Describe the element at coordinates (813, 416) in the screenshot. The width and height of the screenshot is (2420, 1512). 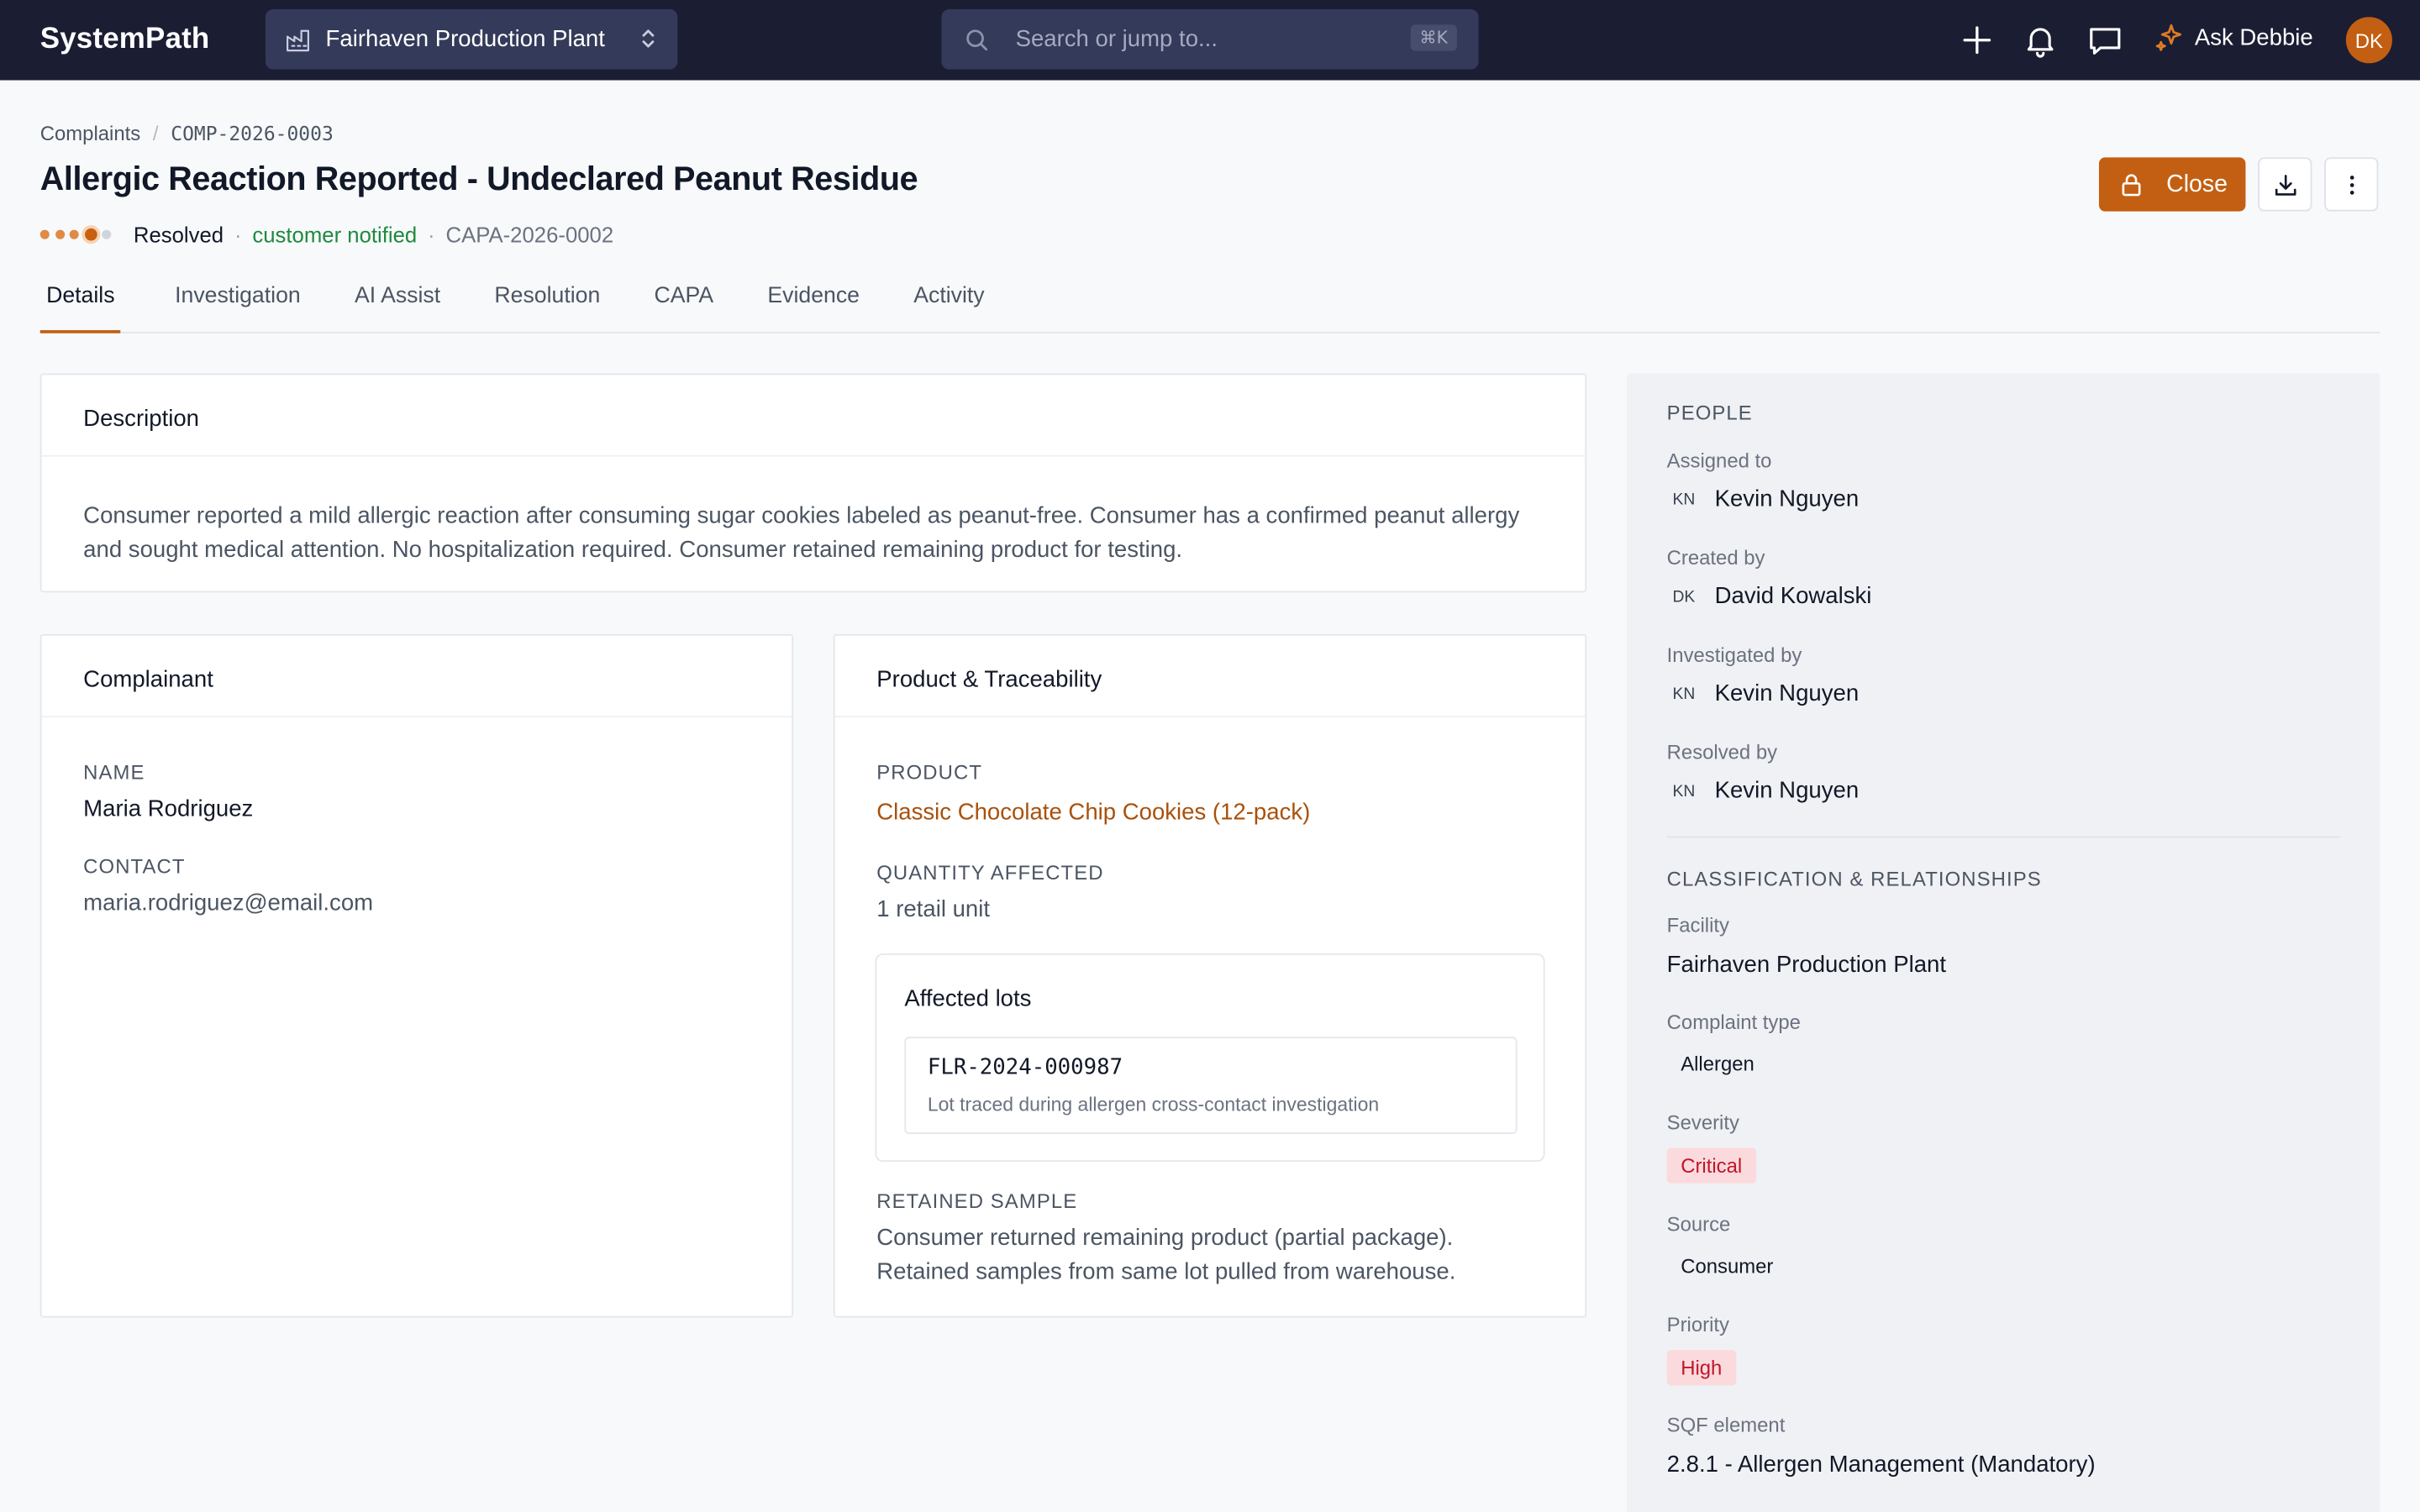
I see `description-heading: Description` at that location.